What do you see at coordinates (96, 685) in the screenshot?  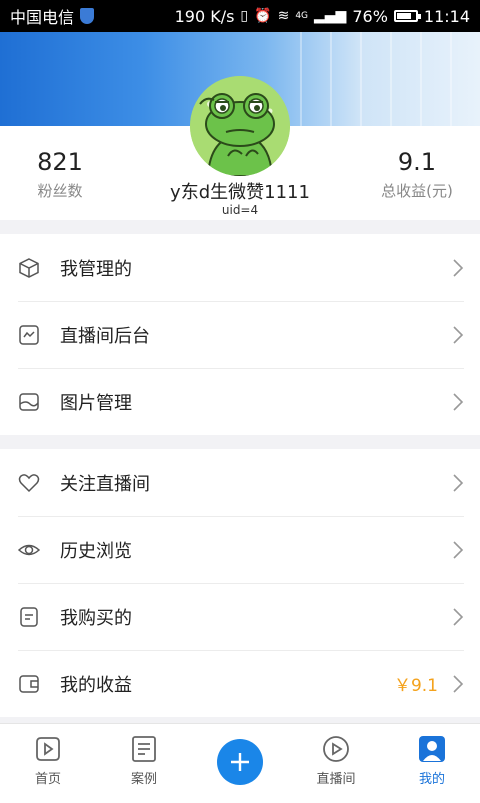 I see `menu-item-label: 我的收益` at bounding box center [96, 685].